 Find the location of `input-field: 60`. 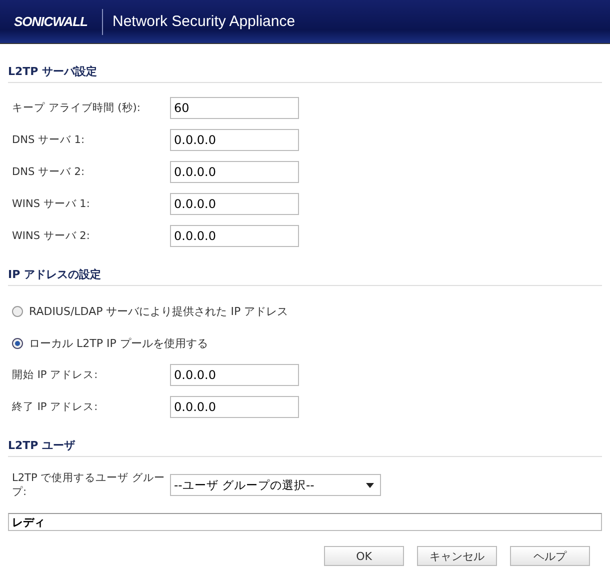

input-field: 60 is located at coordinates (234, 108).